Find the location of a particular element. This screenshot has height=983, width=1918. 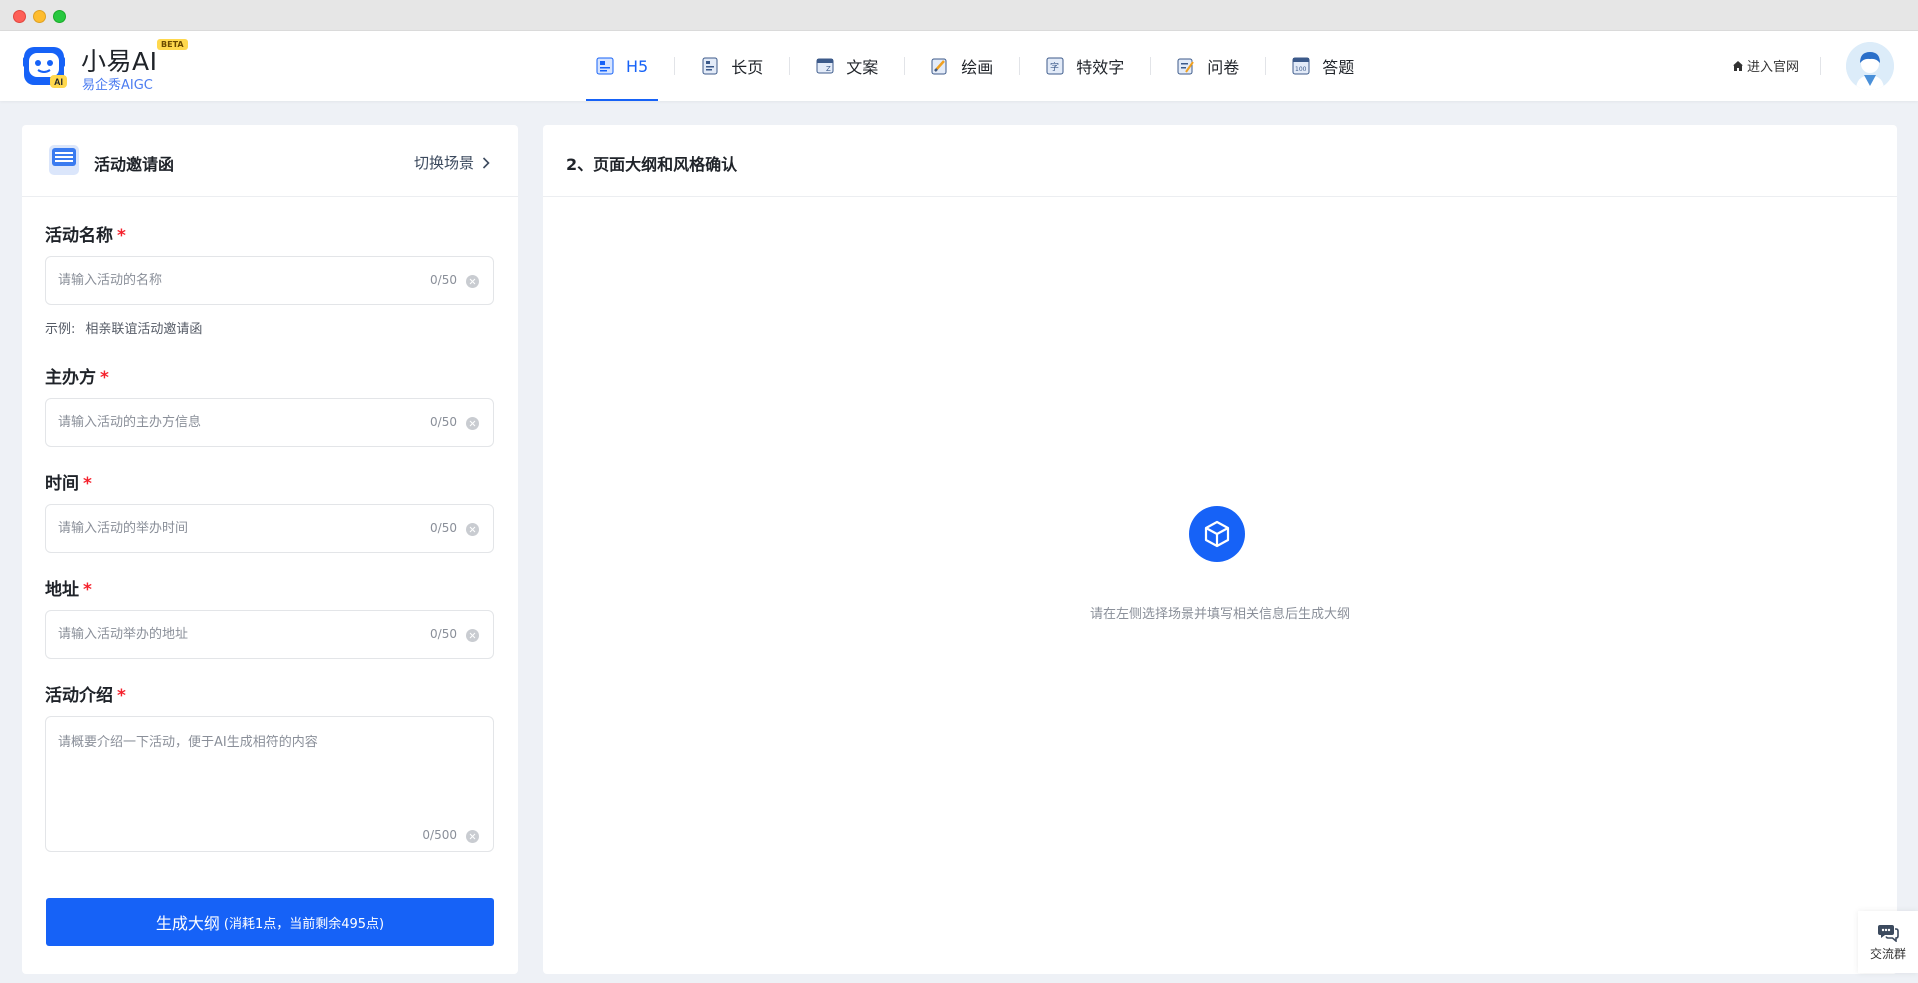

long-page-icon is located at coordinates (710, 66).